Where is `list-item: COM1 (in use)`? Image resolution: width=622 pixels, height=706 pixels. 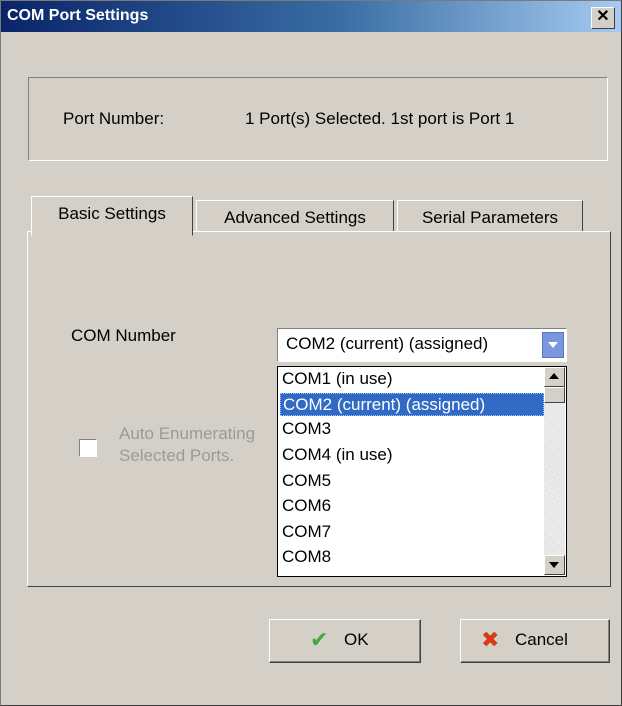
list-item: COM1 (in use) is located at coordinates (337, 378).